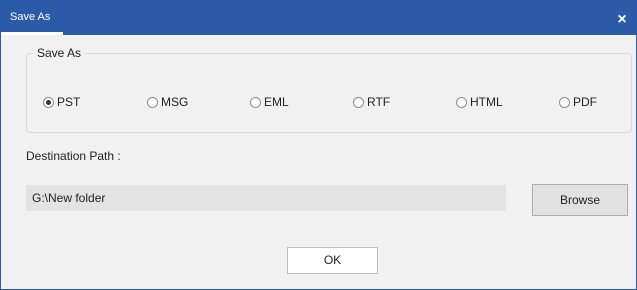 The height and width of the screenshot is (290, 637). Describe the element at coordinates (266, 198) in the screenshot. I see `destination-path-input` at that location.